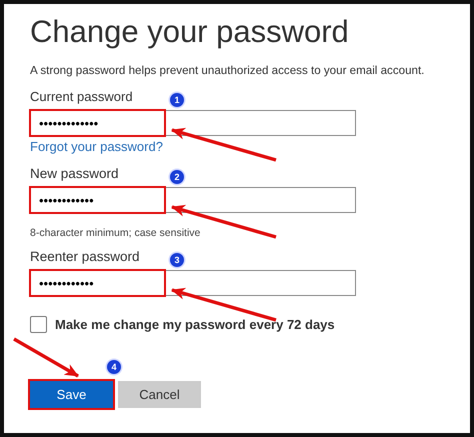 The height and width of the screenshot is (437, 474). Describe the element at coordinates (81, 96) in the screenshot. I see `field-label: Current password` at that location.